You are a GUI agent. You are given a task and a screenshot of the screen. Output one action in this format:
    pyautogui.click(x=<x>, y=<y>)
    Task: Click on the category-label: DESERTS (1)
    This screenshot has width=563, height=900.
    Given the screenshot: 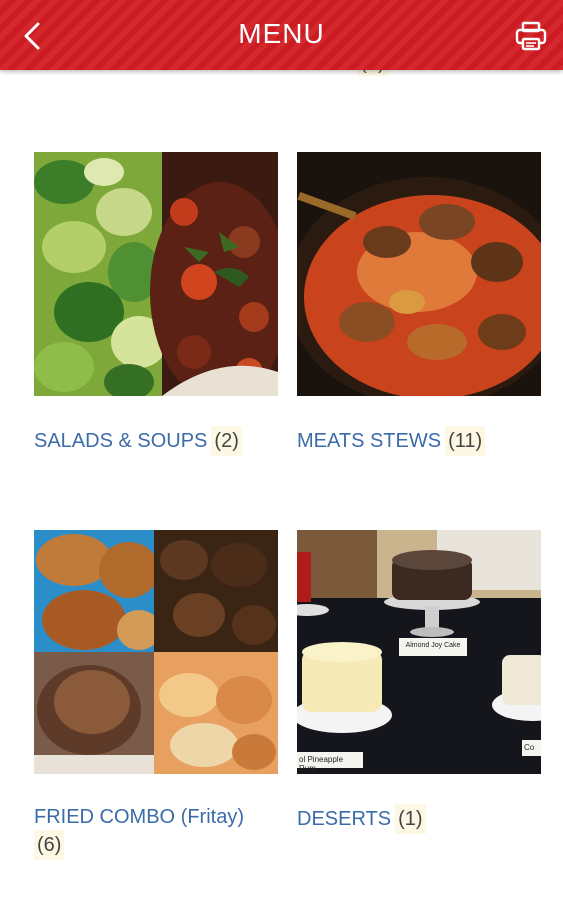 What is the action you would take?
    pyautogui.click(x=419, y=819)
    